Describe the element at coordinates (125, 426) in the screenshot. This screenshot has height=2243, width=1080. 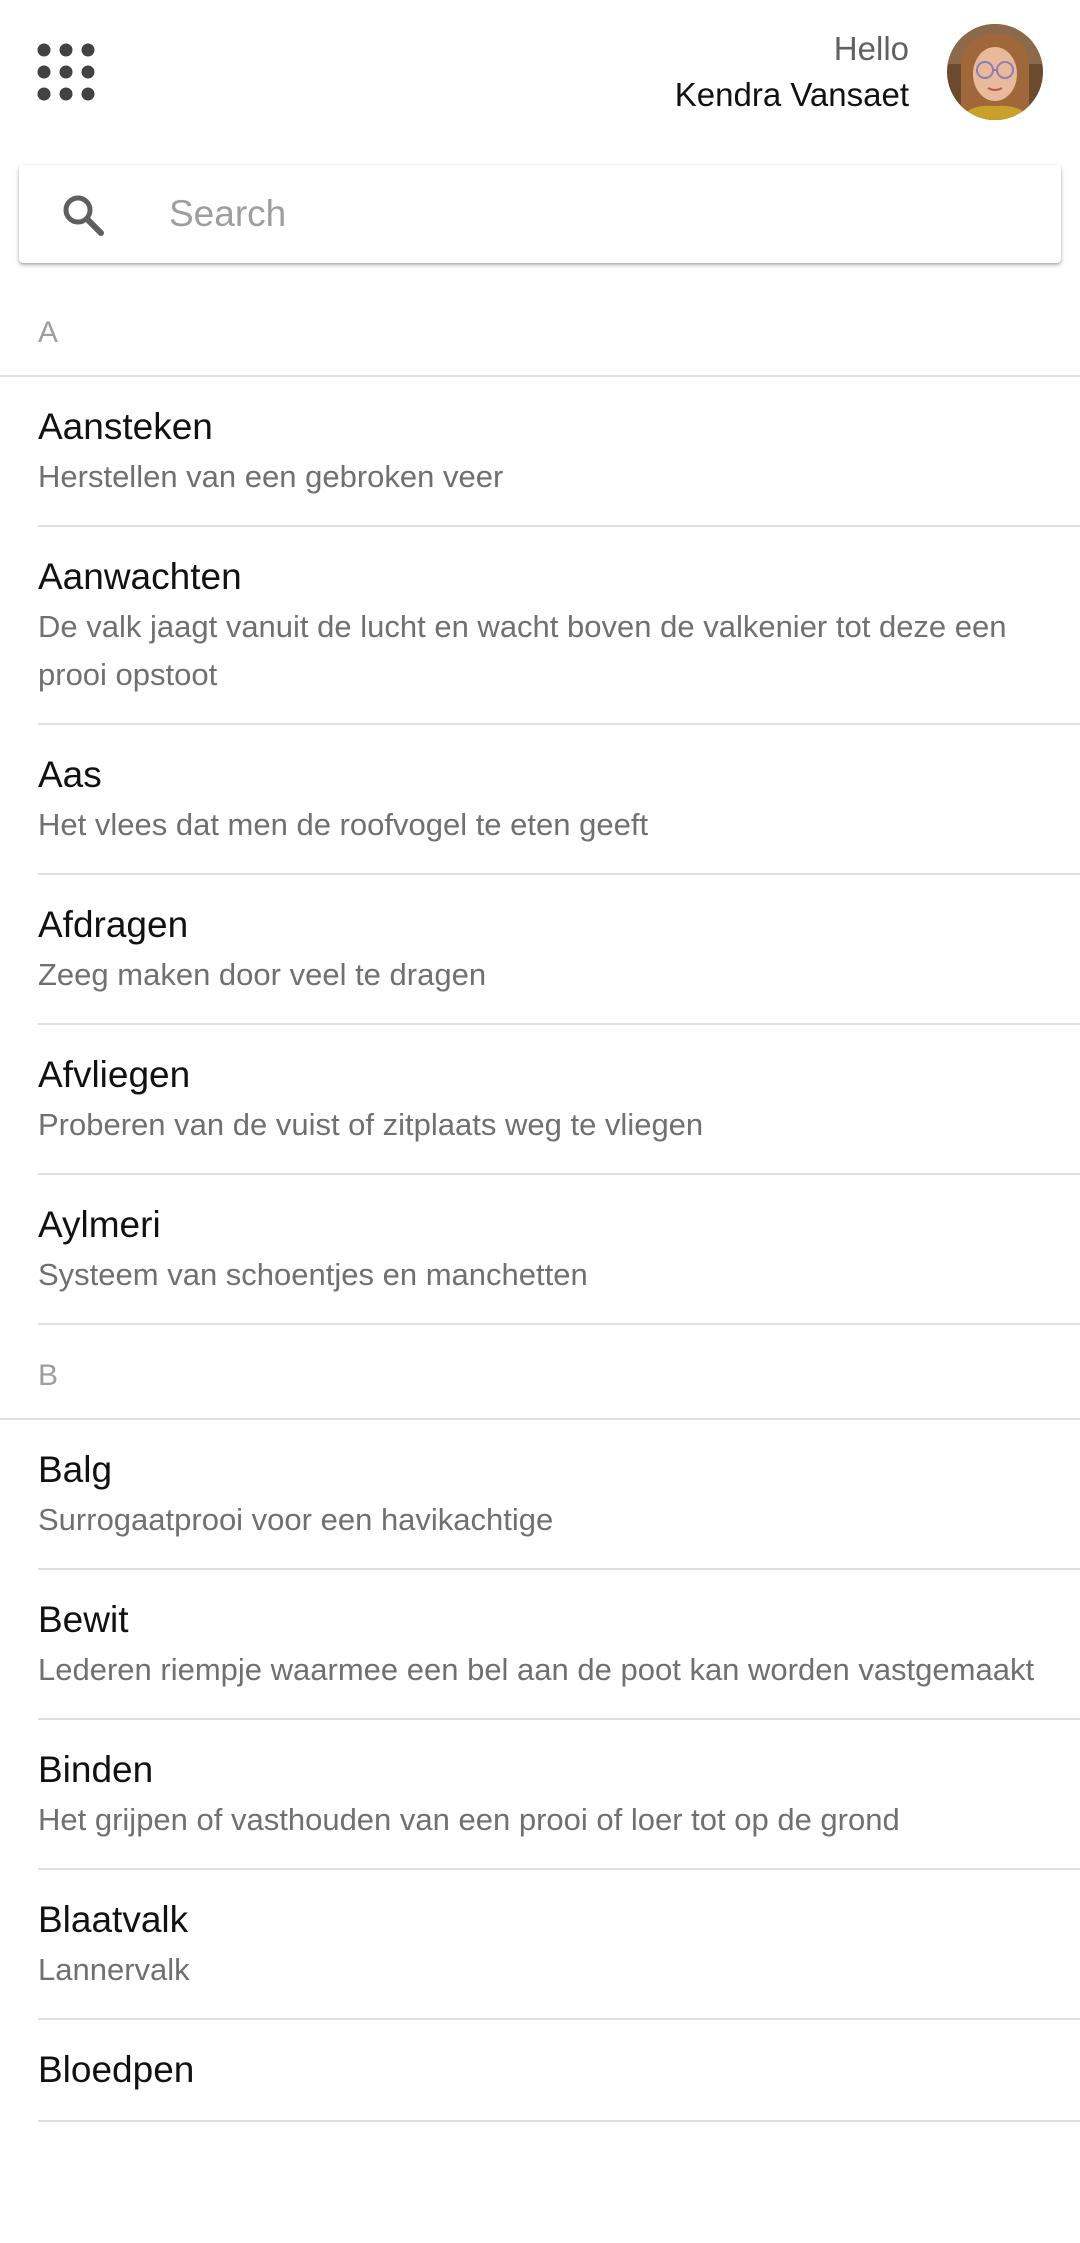
I see `item-term: Aansteken` at that location.